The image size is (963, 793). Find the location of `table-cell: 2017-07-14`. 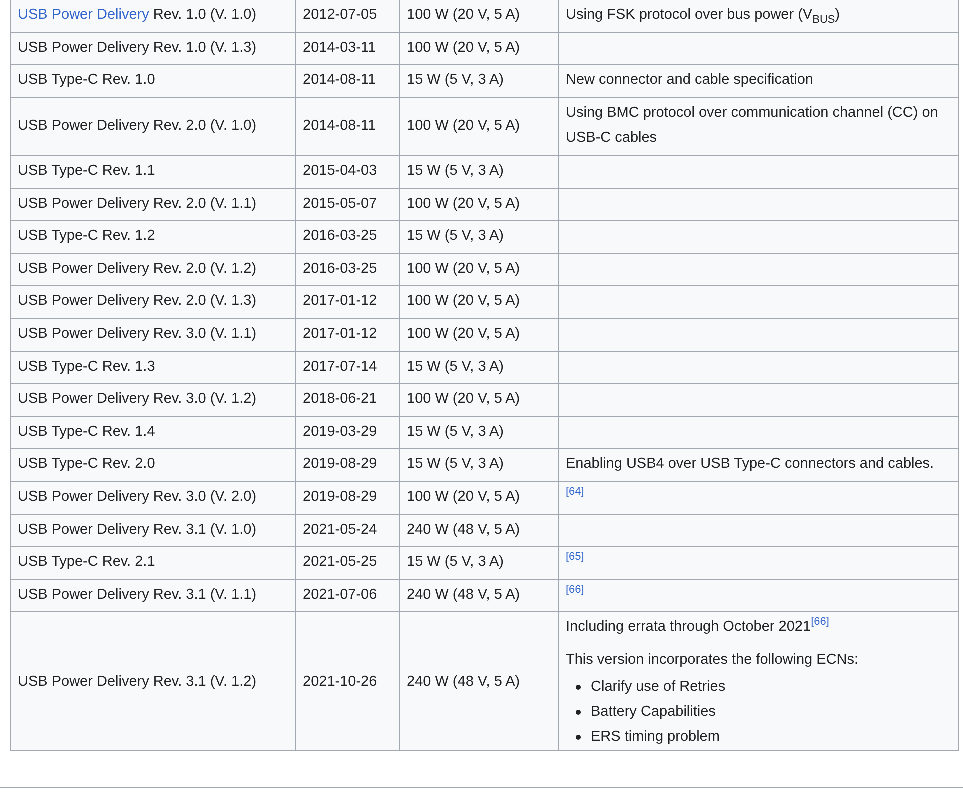

table-cell: 2017-07-14 is located at coordinates (340, 366).